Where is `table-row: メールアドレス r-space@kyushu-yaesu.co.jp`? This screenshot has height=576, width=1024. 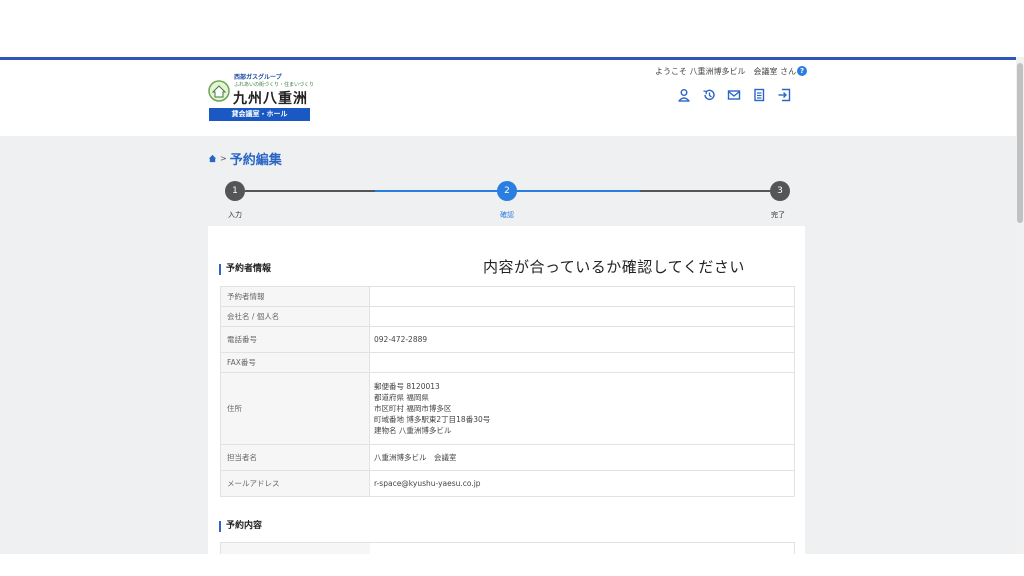 table-row: メールアドレス r-space@kyushu-yaesu.co.jp is located at coordinates (507, 483).